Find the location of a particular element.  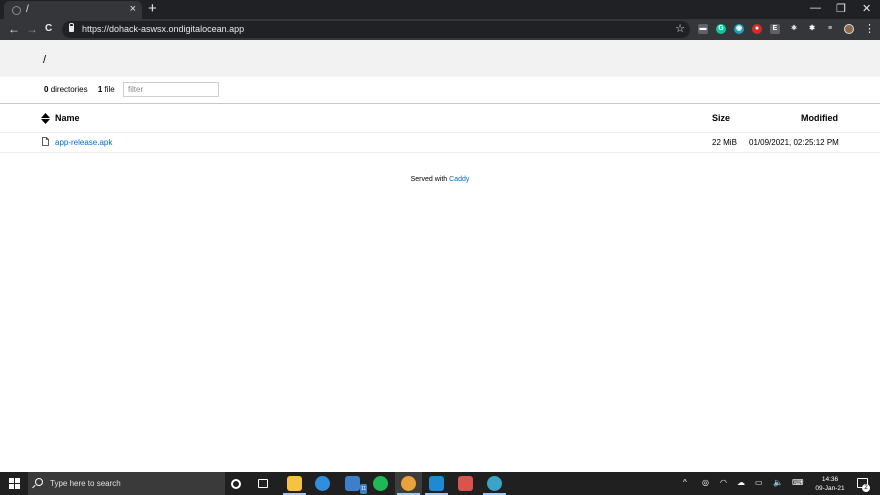

chrome-menu-icon: ⋮ is located at coordinates (869, 29).